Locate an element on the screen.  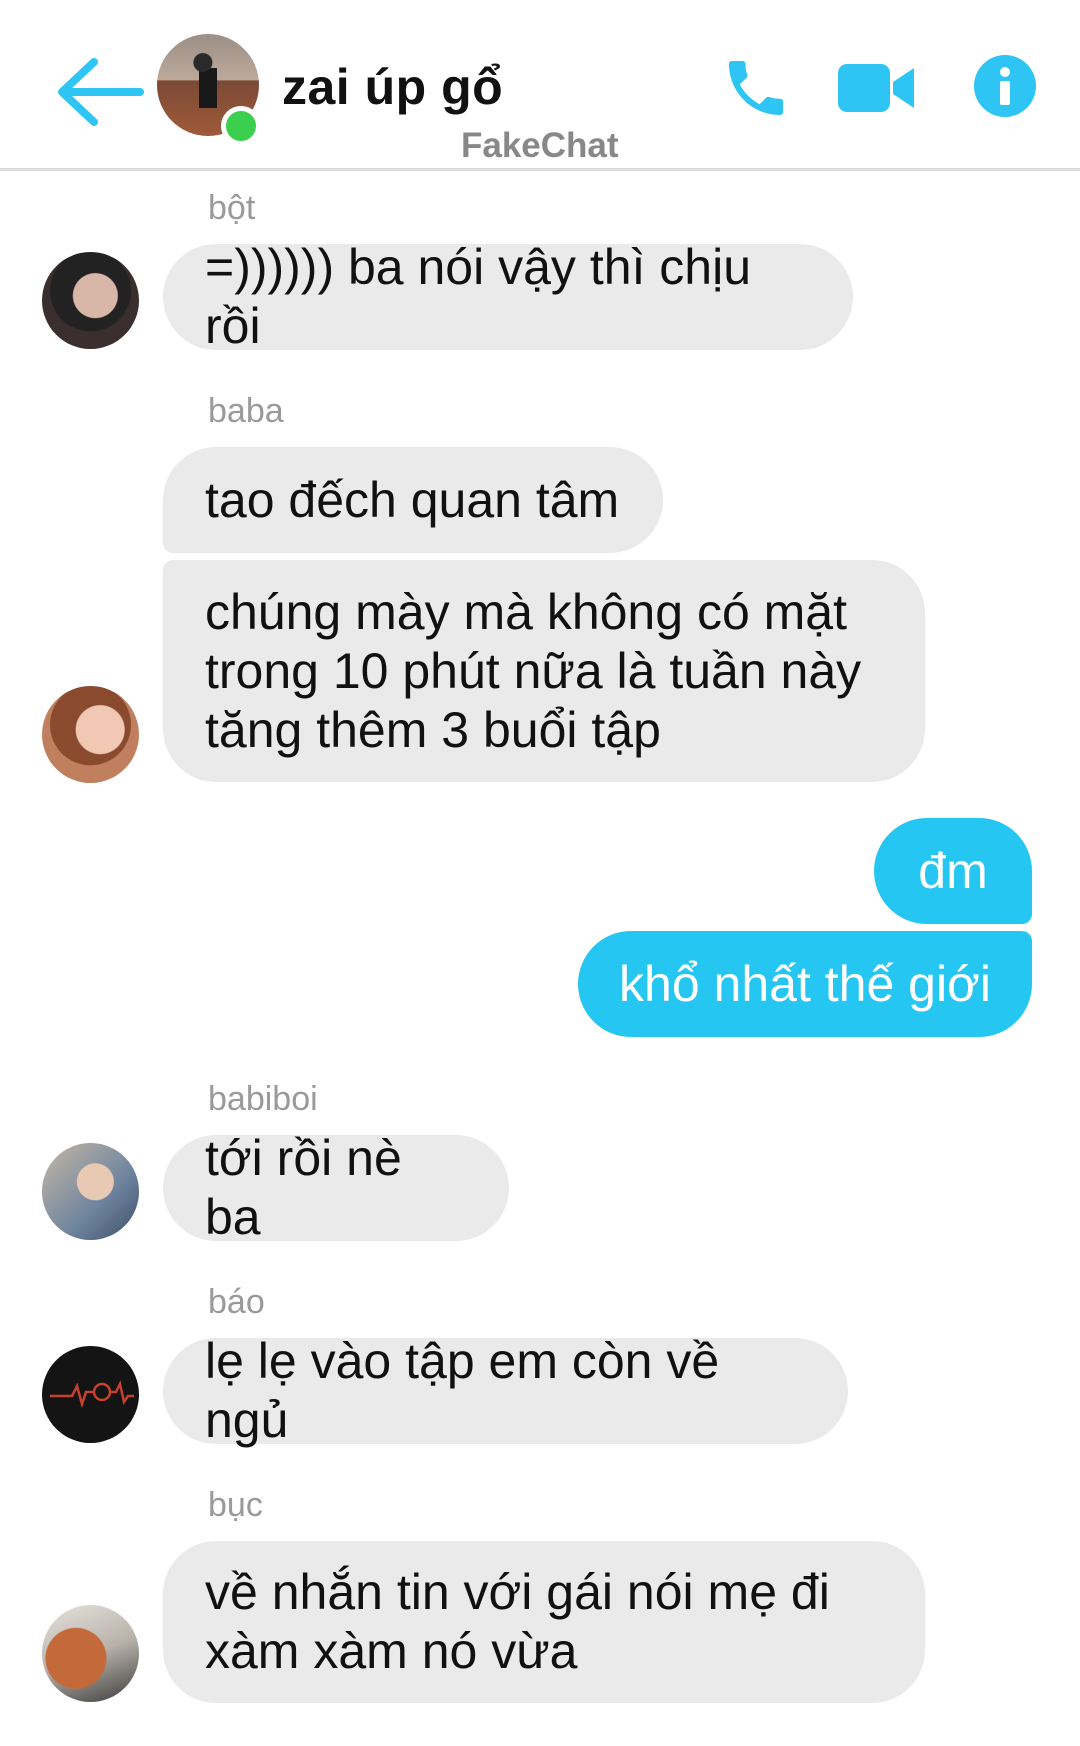
sender-name: babiboi is located at coordinates (263, 1099).